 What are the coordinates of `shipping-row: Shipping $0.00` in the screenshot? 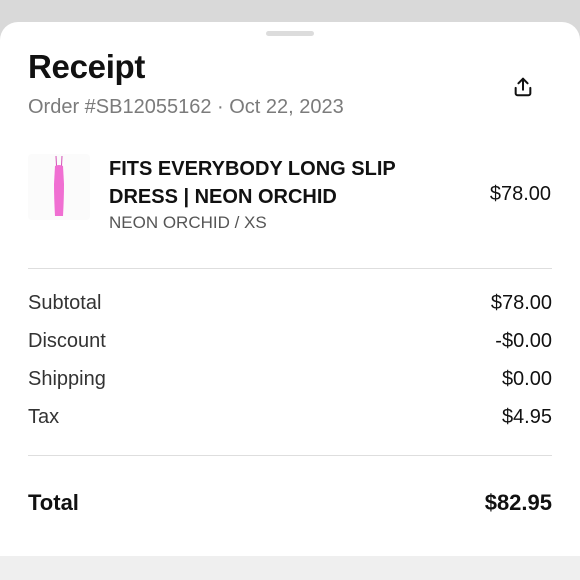 It's located at (290, 379).